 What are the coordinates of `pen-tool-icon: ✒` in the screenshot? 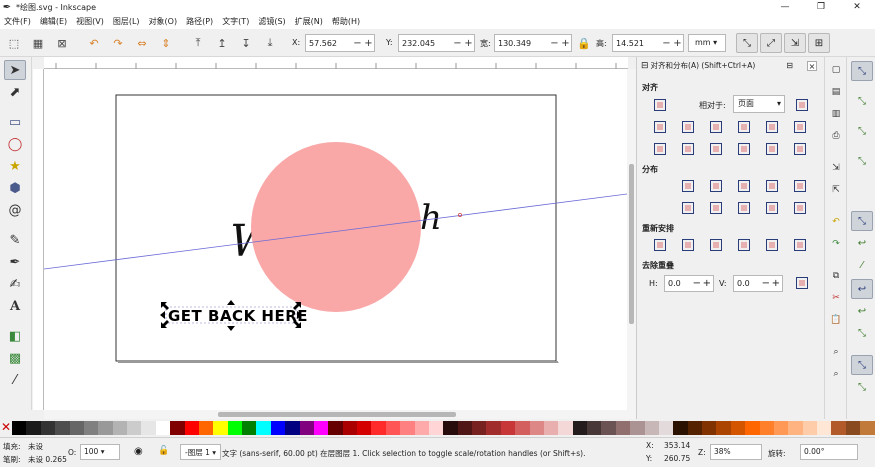 It's located at (15, 262).